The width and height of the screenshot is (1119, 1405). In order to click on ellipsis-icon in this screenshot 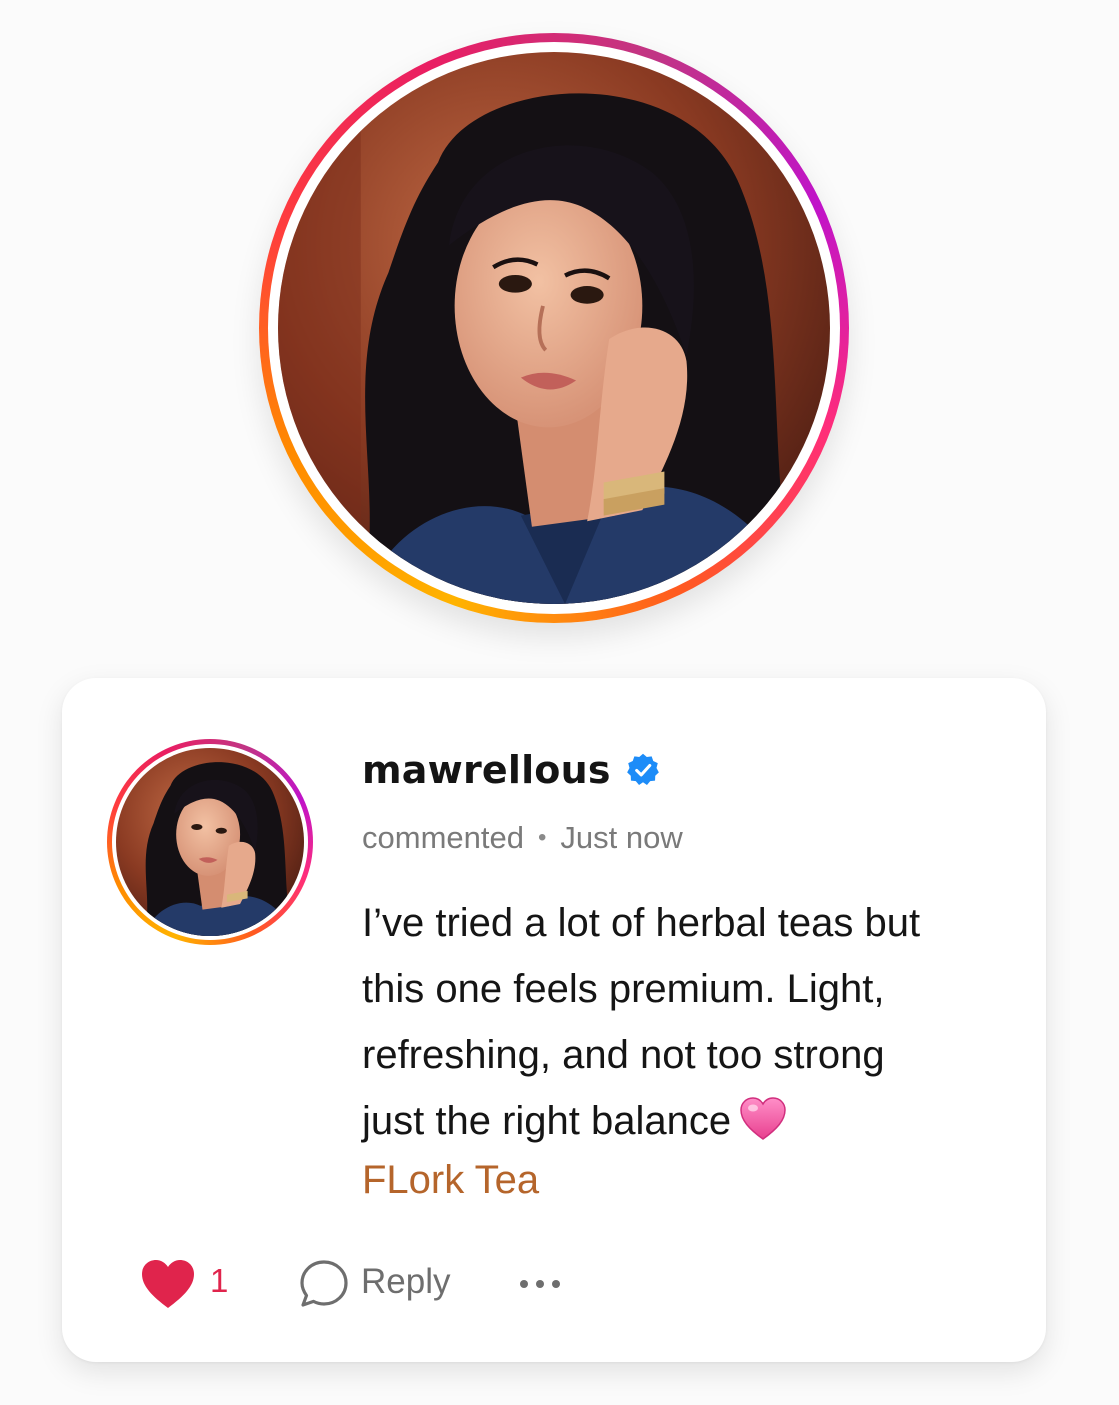, I will do `click(540, 1284)`.